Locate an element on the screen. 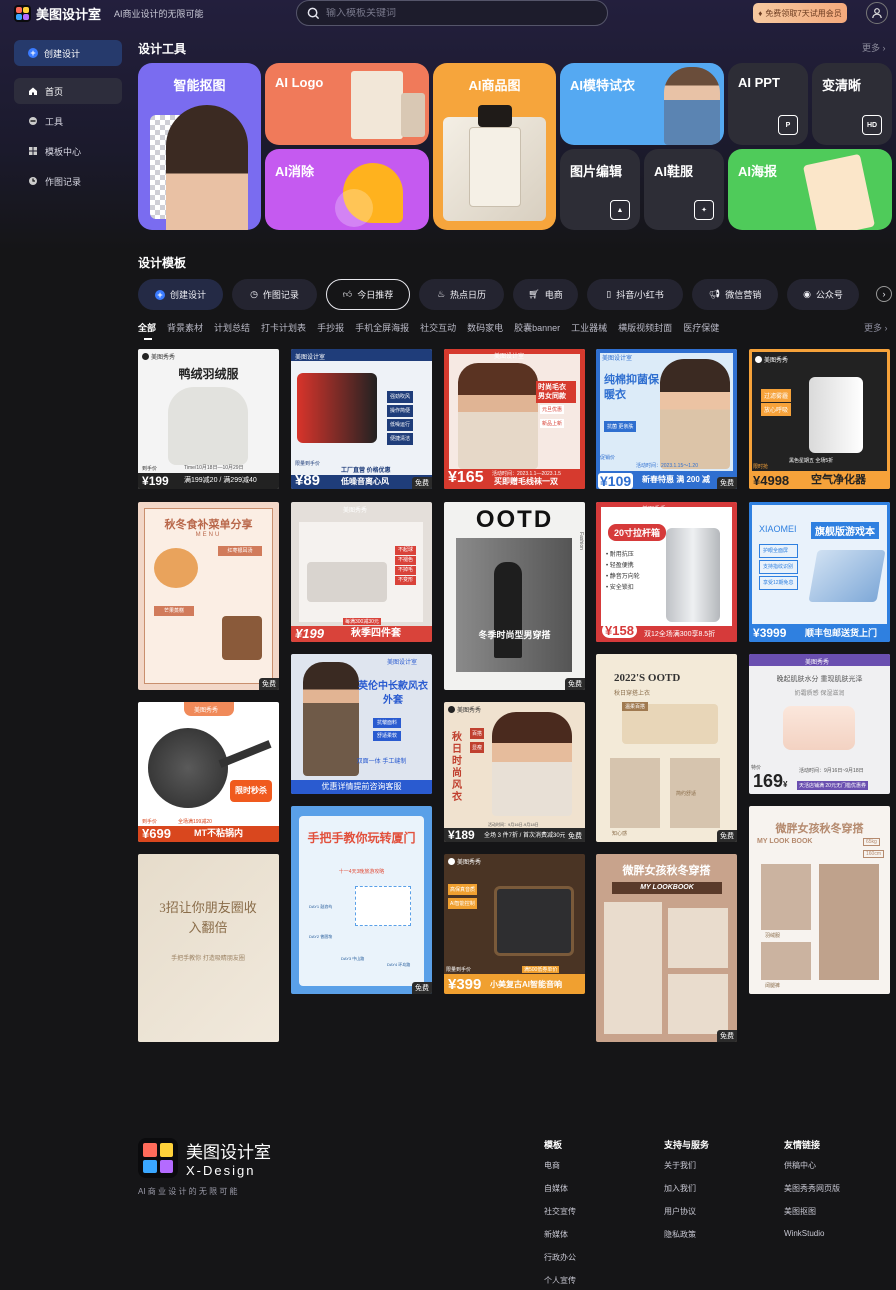 This screenshot has height=1290, width=896. template-card: 微胖女孩秋冬穿搭 MY LOOKBOOK 免费 is located at coordinates (666, 948).